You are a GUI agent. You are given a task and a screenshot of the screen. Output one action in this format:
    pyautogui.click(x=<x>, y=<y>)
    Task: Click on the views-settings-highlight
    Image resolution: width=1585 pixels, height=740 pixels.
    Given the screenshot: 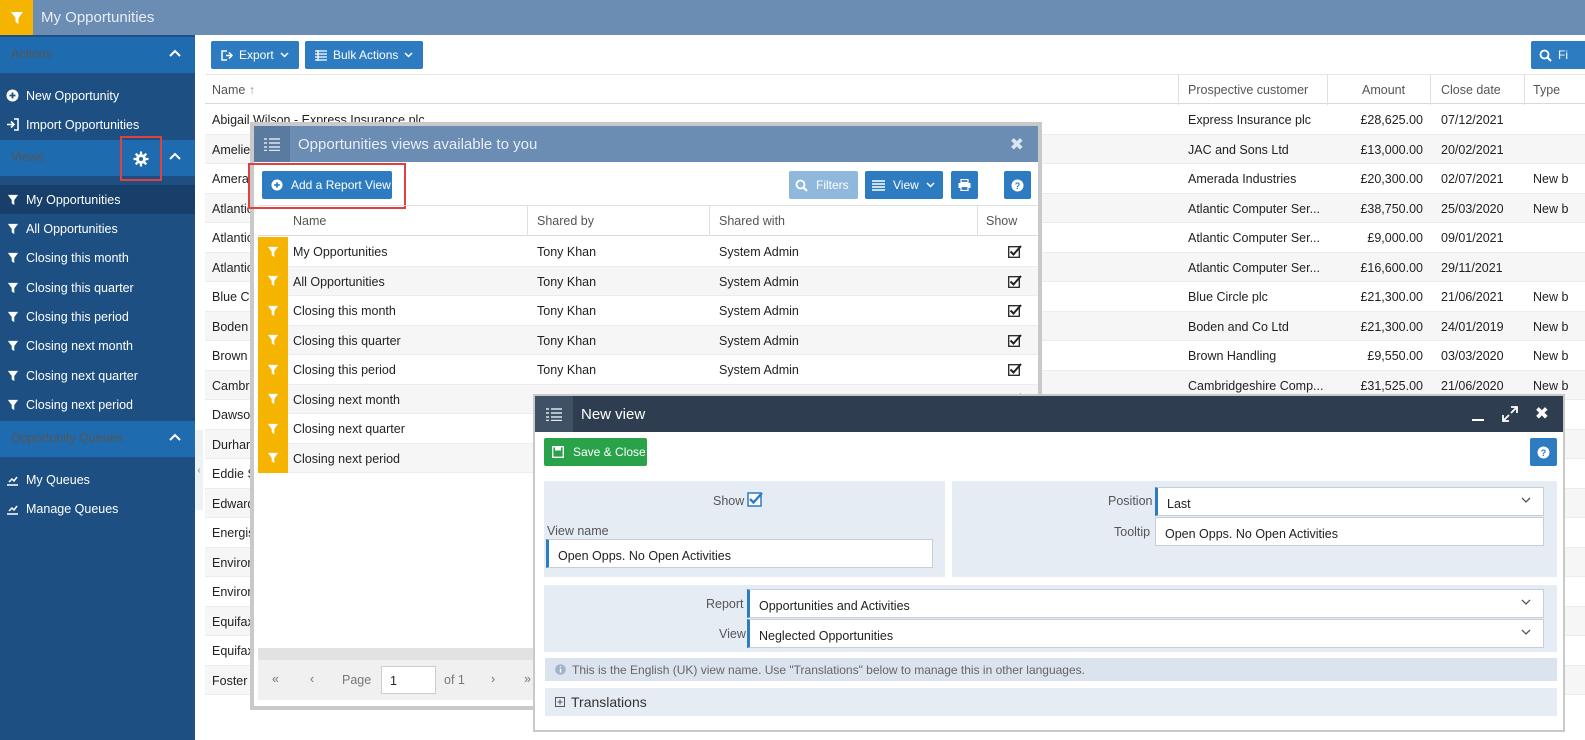 What is the action you would take?
    pyautogui.click(x=141, y=158)
    